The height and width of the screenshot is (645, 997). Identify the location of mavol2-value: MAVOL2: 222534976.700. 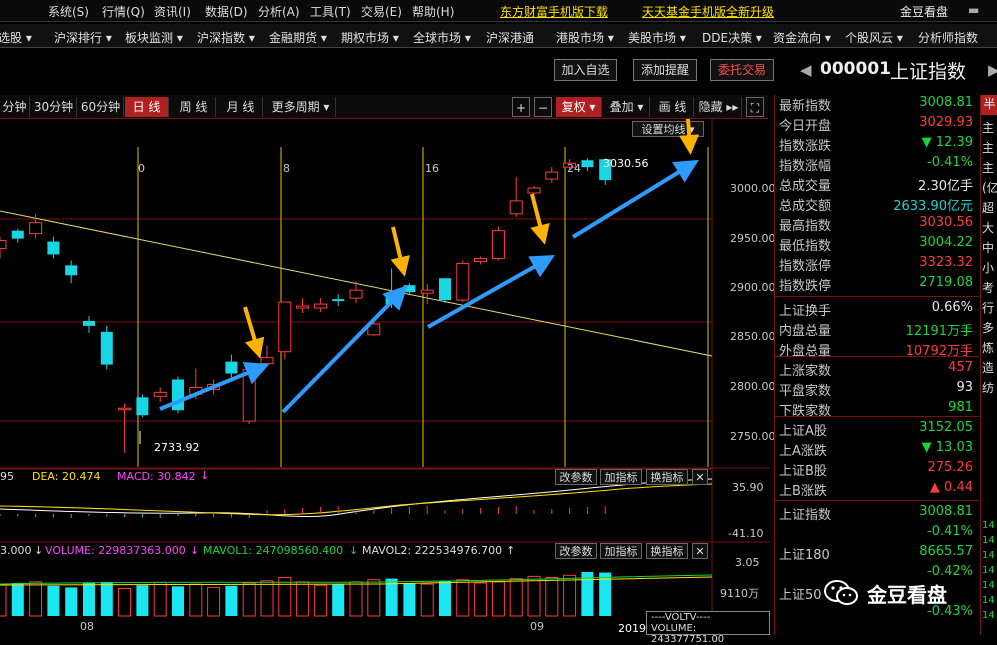
(432, 550).